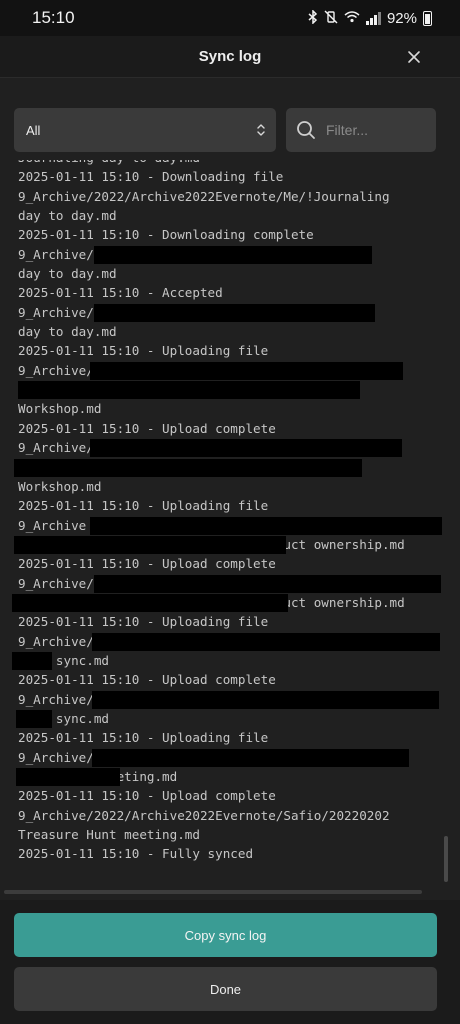  I want to click on log-line: Journaling day to day.md, so click(230, 163).